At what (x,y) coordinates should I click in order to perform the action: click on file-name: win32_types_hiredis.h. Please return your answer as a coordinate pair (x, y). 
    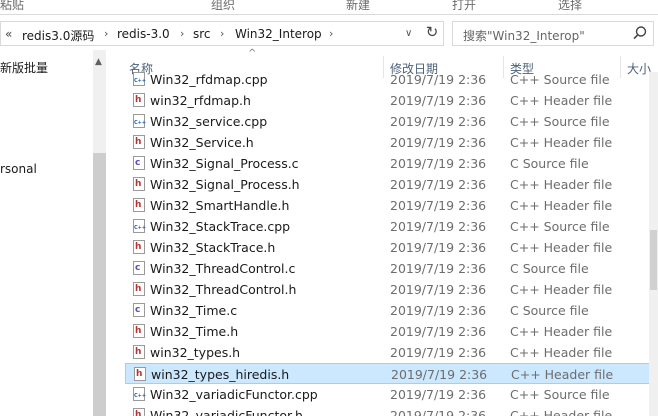
    Looking at the image, I should click on (220, 374).